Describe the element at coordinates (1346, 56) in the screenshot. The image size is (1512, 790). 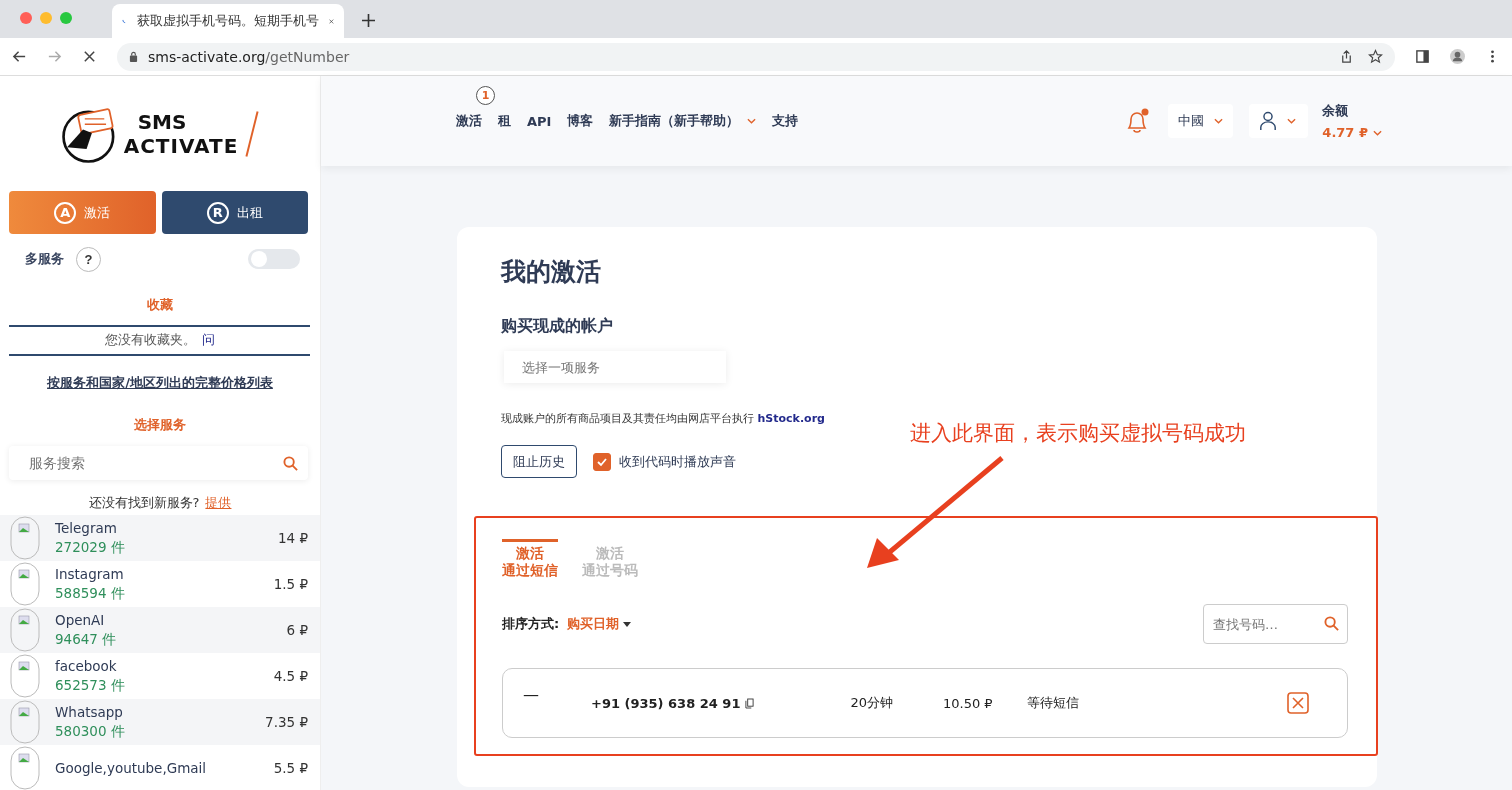
I see `share-icon` at that location.